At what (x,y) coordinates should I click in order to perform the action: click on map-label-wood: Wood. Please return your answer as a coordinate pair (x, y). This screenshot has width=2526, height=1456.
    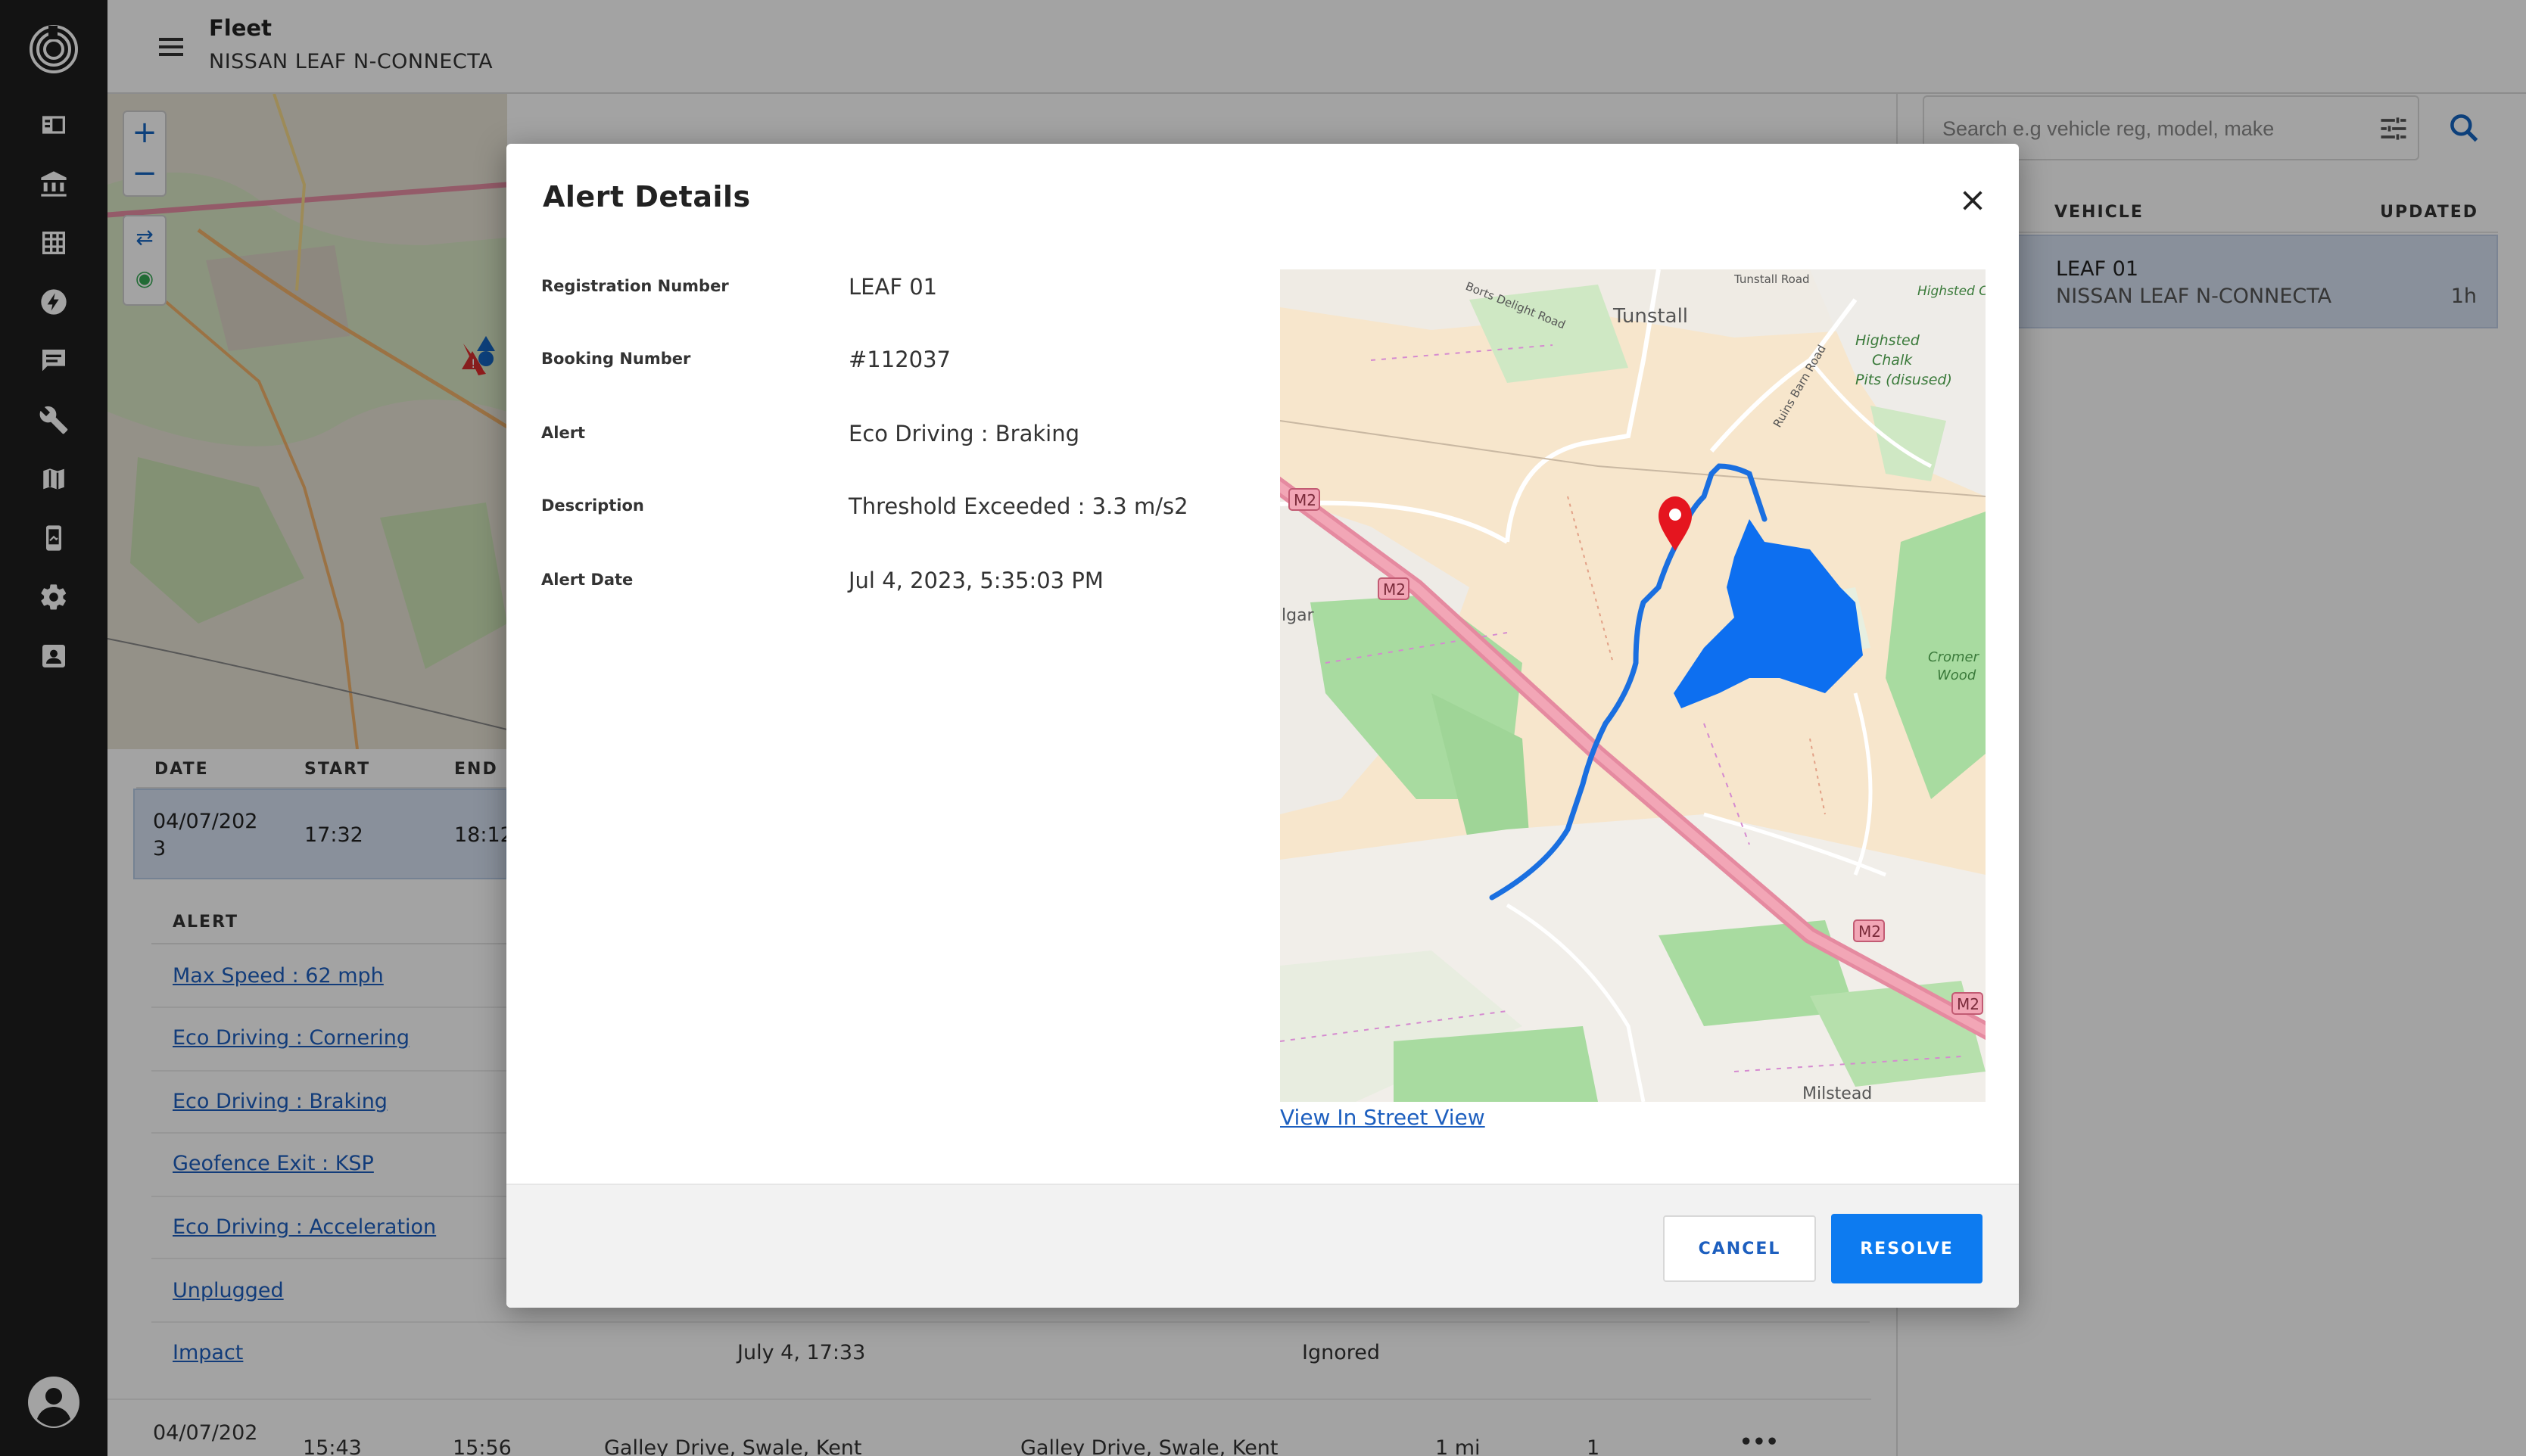
    Looking at the image, I should click on (1956, 675).